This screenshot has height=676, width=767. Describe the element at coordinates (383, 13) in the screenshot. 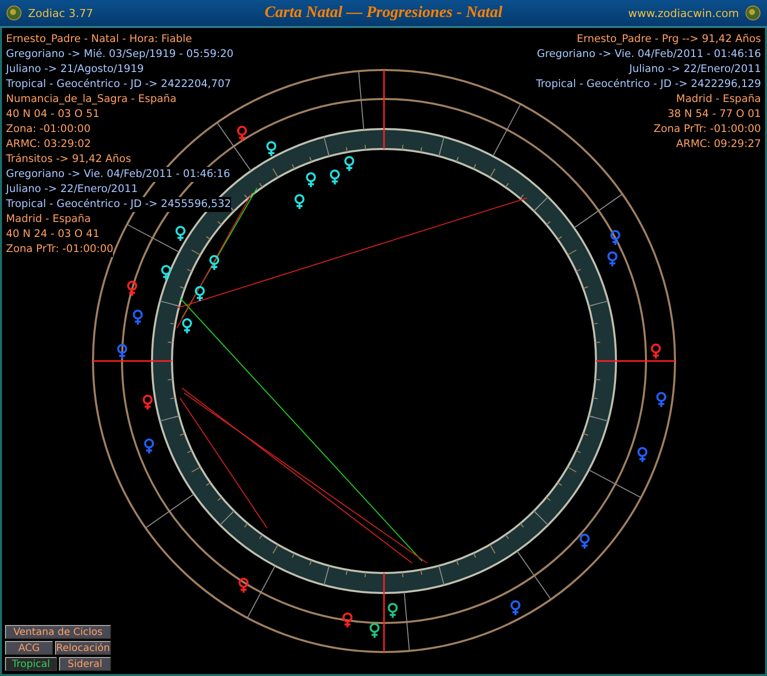

I see `window-title: Carta Natal — Progresiones - Natal` at that location.